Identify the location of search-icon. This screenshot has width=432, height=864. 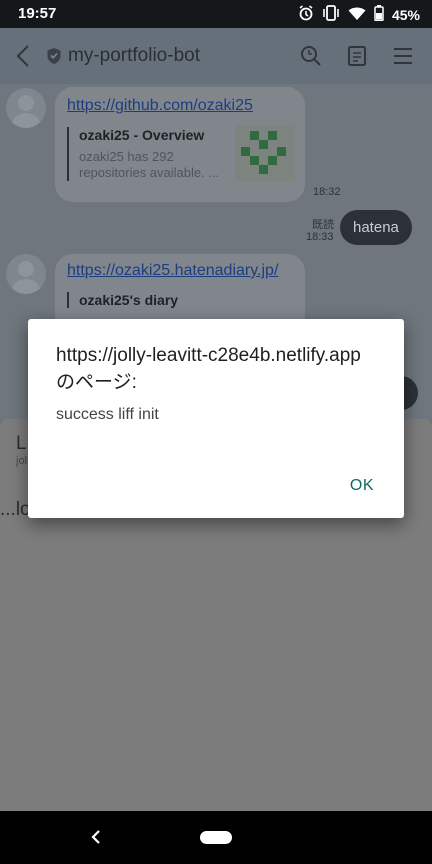
(311, 56).